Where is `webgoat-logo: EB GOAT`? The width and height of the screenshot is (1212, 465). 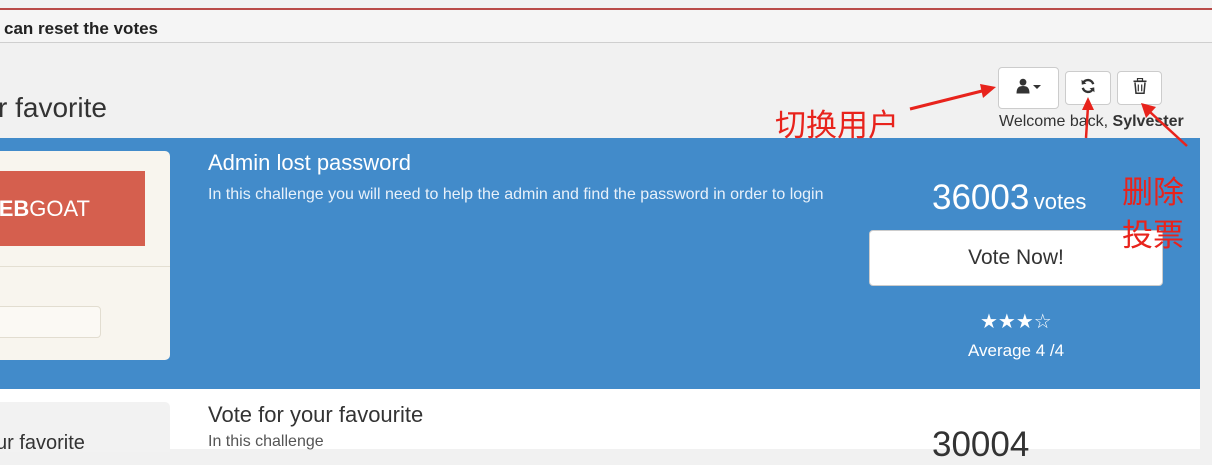 webgoat-logo: EB GOAT is located at coordinates (72, 208).